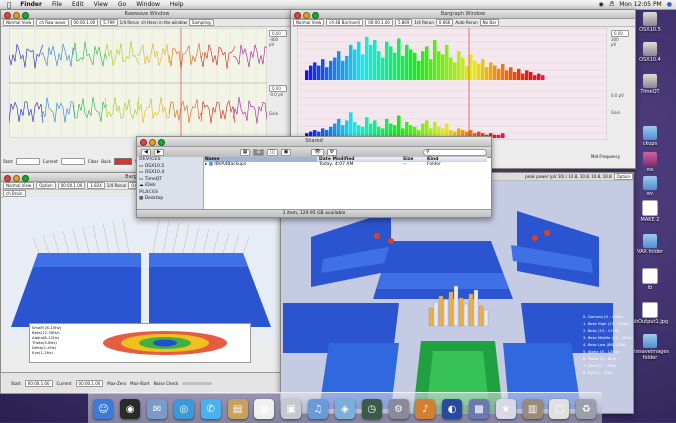 This screenshot has width=676, height=423. What do you see at coordinates (479, 409) in the screenshot?
I see `spaces-icon: ▩` at bounding box center [479, 409].